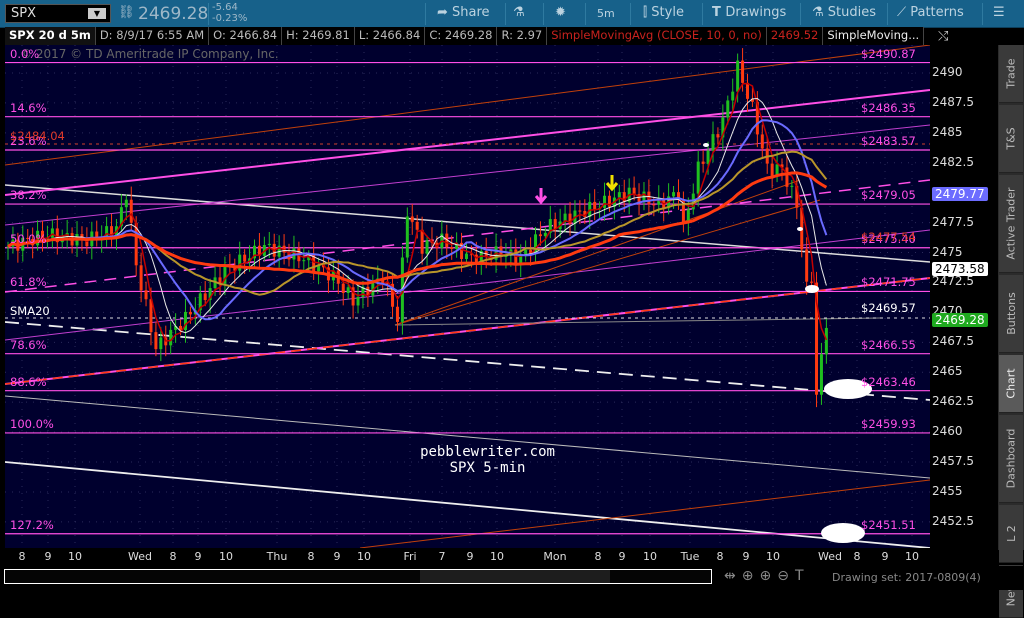 Image resolution: width=1024 pixels, height=618 pixels. Describe the element at coordinates (888, 381) in the screenshot. I see `fib-price-label: $2463.46` at that location.